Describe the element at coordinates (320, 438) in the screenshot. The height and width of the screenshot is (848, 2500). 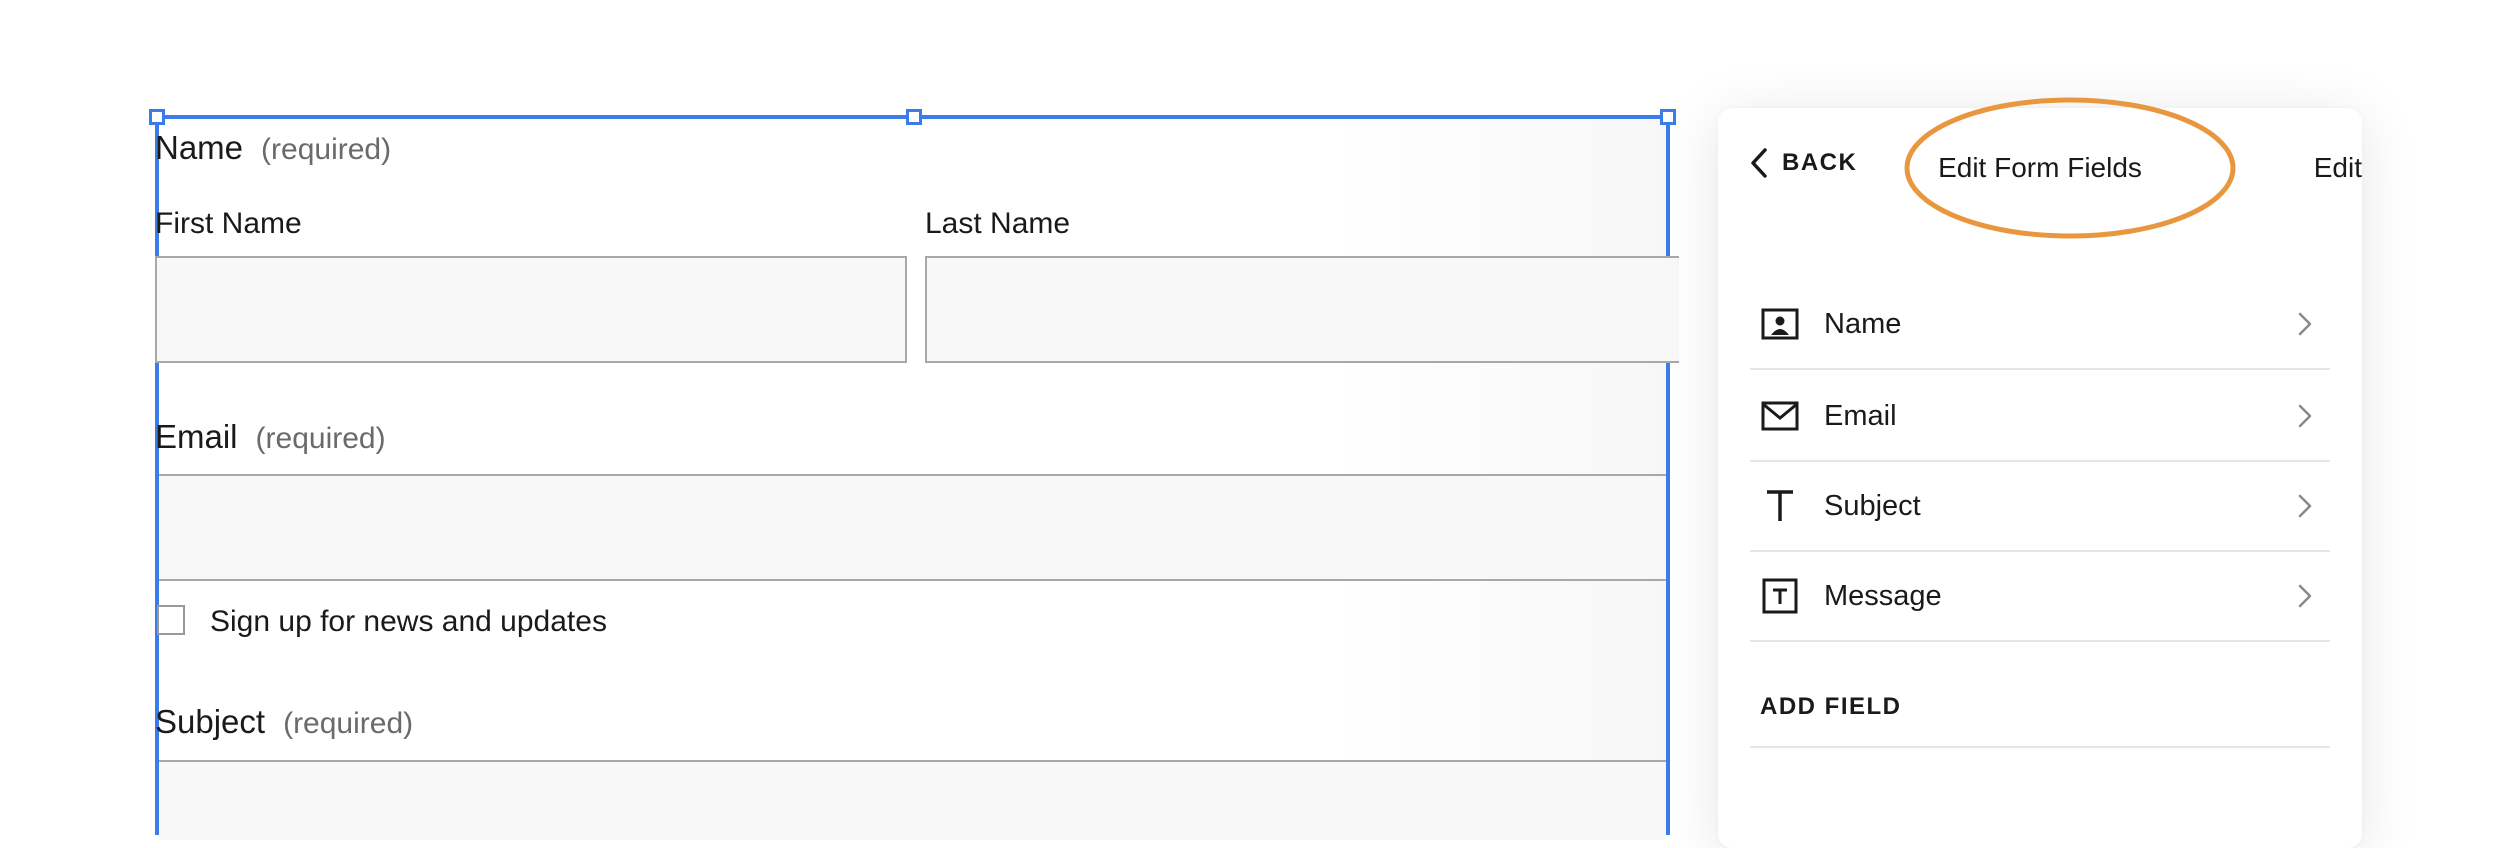
I see `email-required-note: (required)` at that location.